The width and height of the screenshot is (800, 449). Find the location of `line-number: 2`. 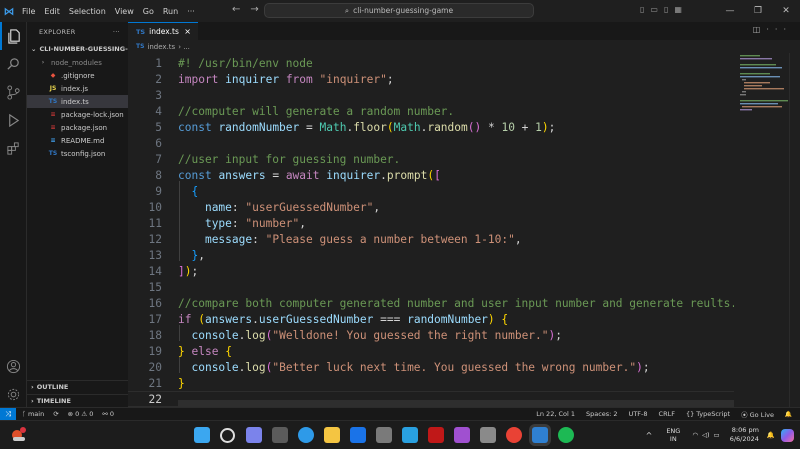

line-number: 2 is located at coordinates (158, 79).